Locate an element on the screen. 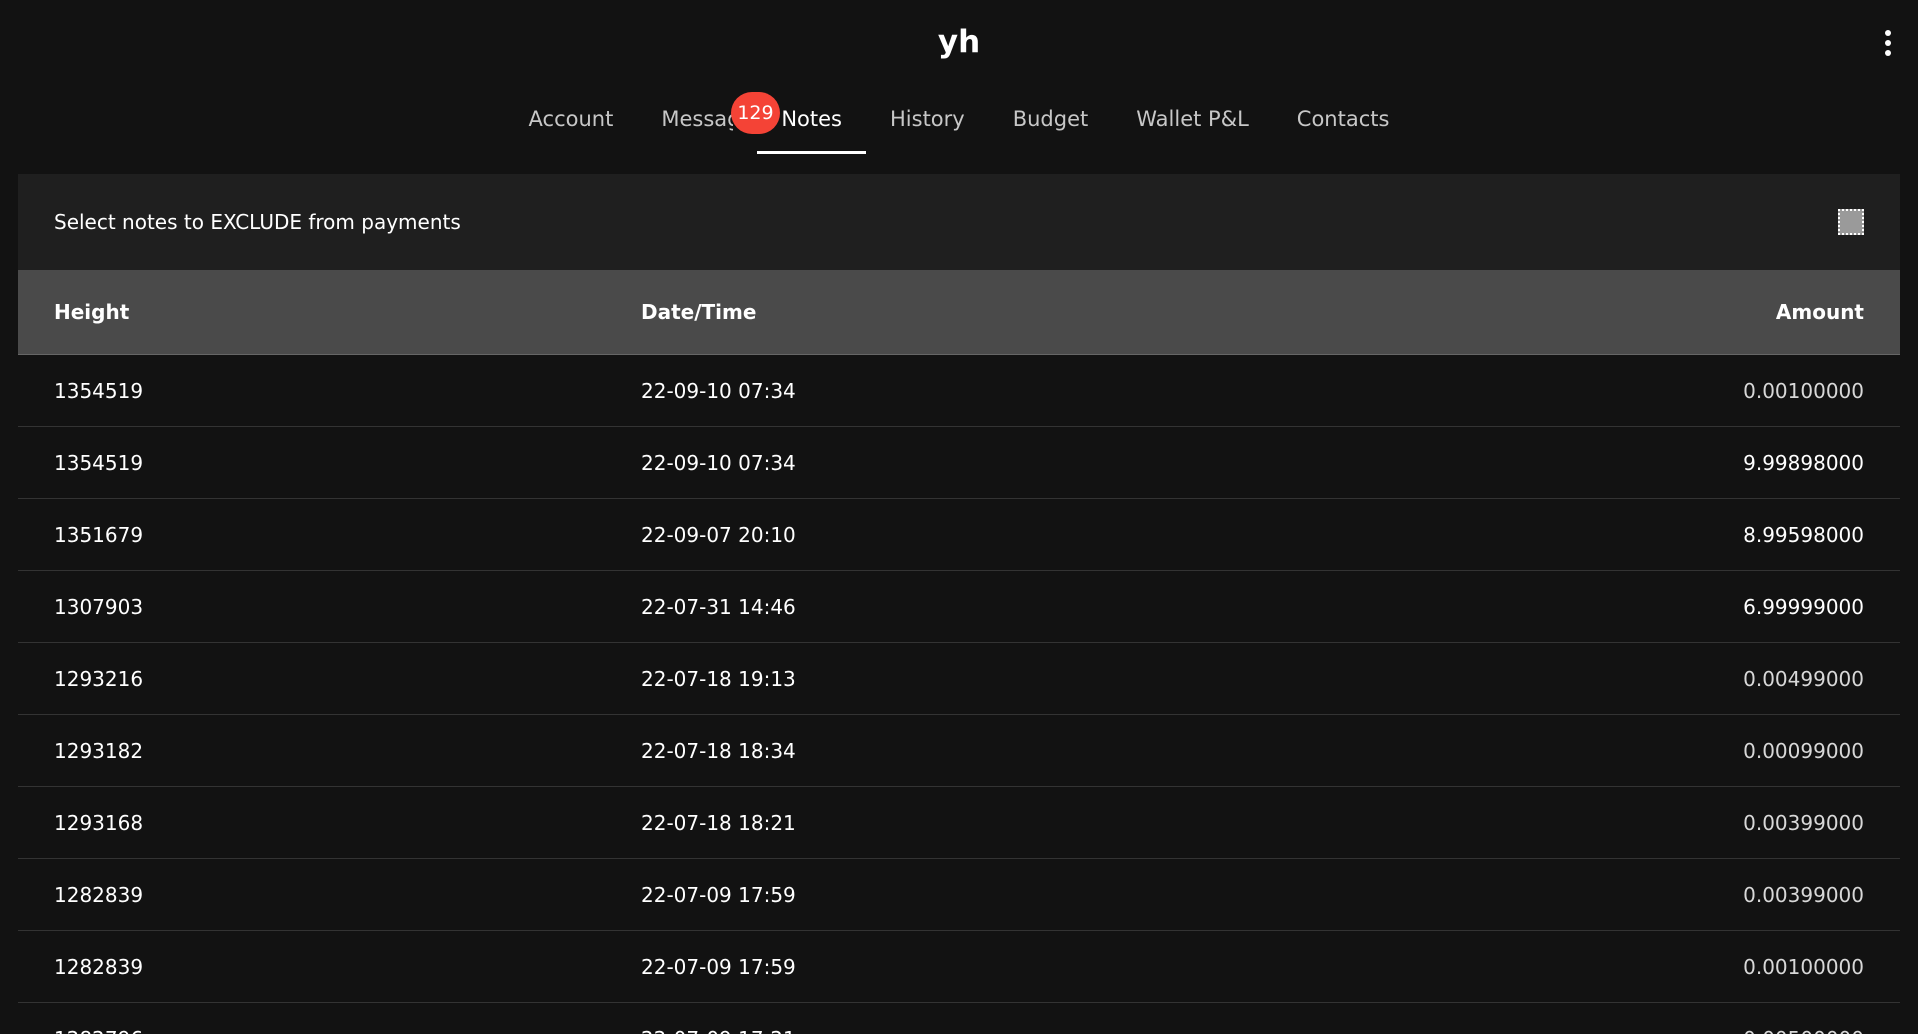  cell-datetime: 22-07-18 19:13 is located at coordinates (955, 678).